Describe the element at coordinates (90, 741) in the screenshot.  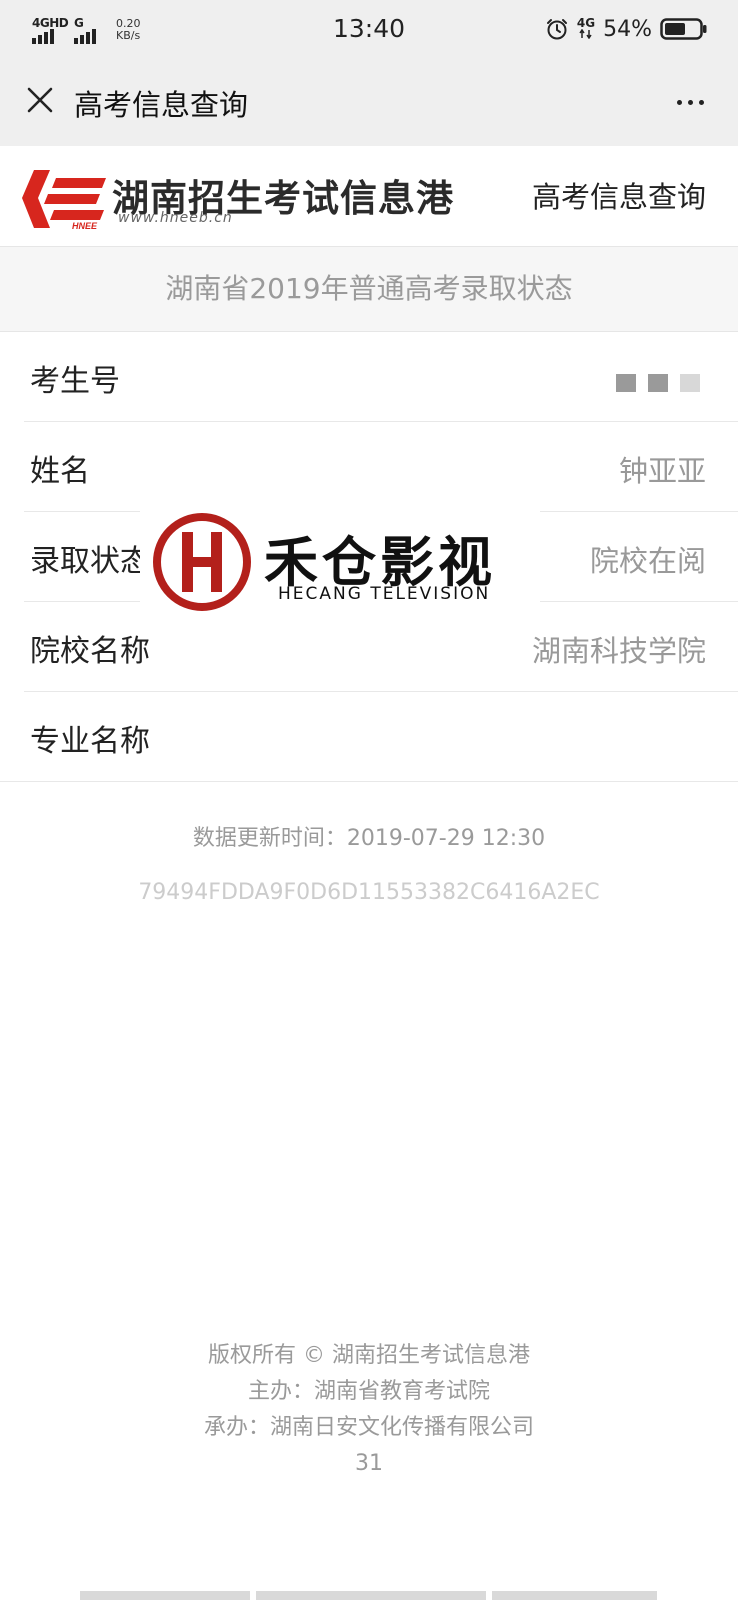
I see `info-label: 专业名称` at that location.